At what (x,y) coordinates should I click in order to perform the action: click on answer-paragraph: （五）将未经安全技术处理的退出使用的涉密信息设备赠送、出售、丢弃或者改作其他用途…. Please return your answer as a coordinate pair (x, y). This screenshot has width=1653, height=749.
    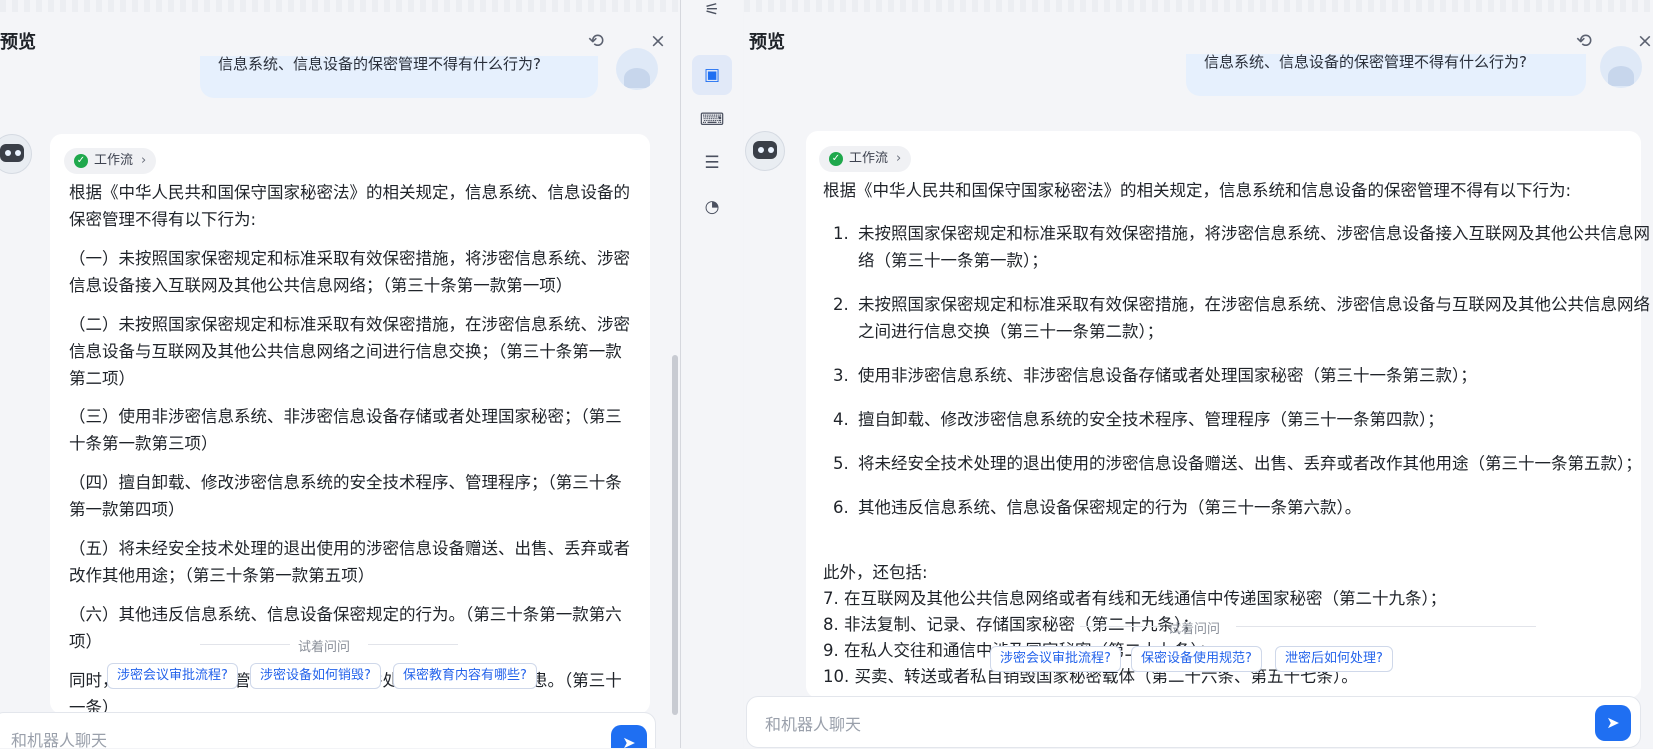
    Looking at the image, I should click on (349, 562).